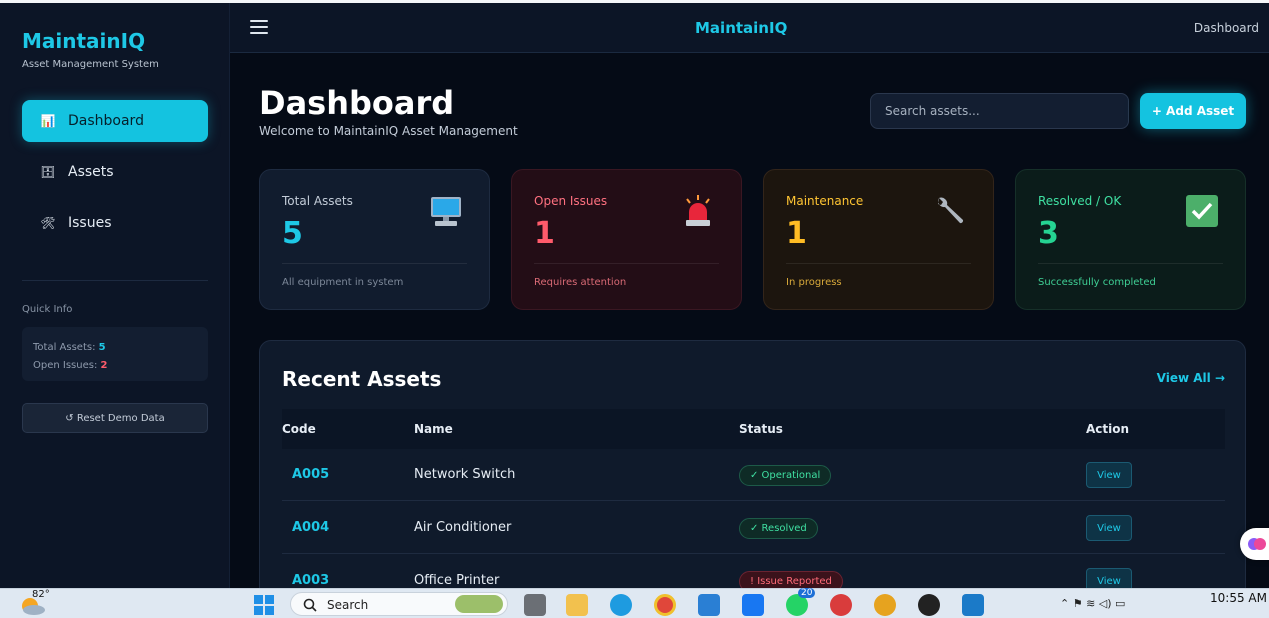 Image resolution: width=1269 pixels, height=618 pixels. Describe the element at coordinates (310, 474) in the screenshot. I see `asset-code-link: A005` at that location.